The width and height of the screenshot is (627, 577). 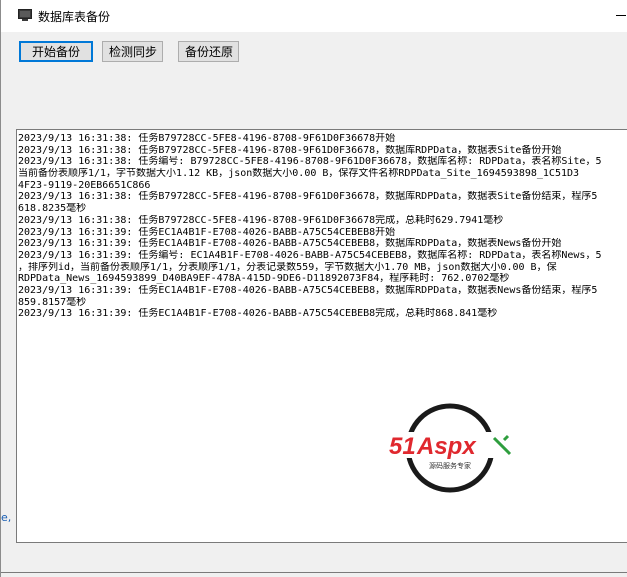 What do you see at coordinates (620, 14) in the screenshot?
I see `minimize-icon` at bounding box center [620, 14].